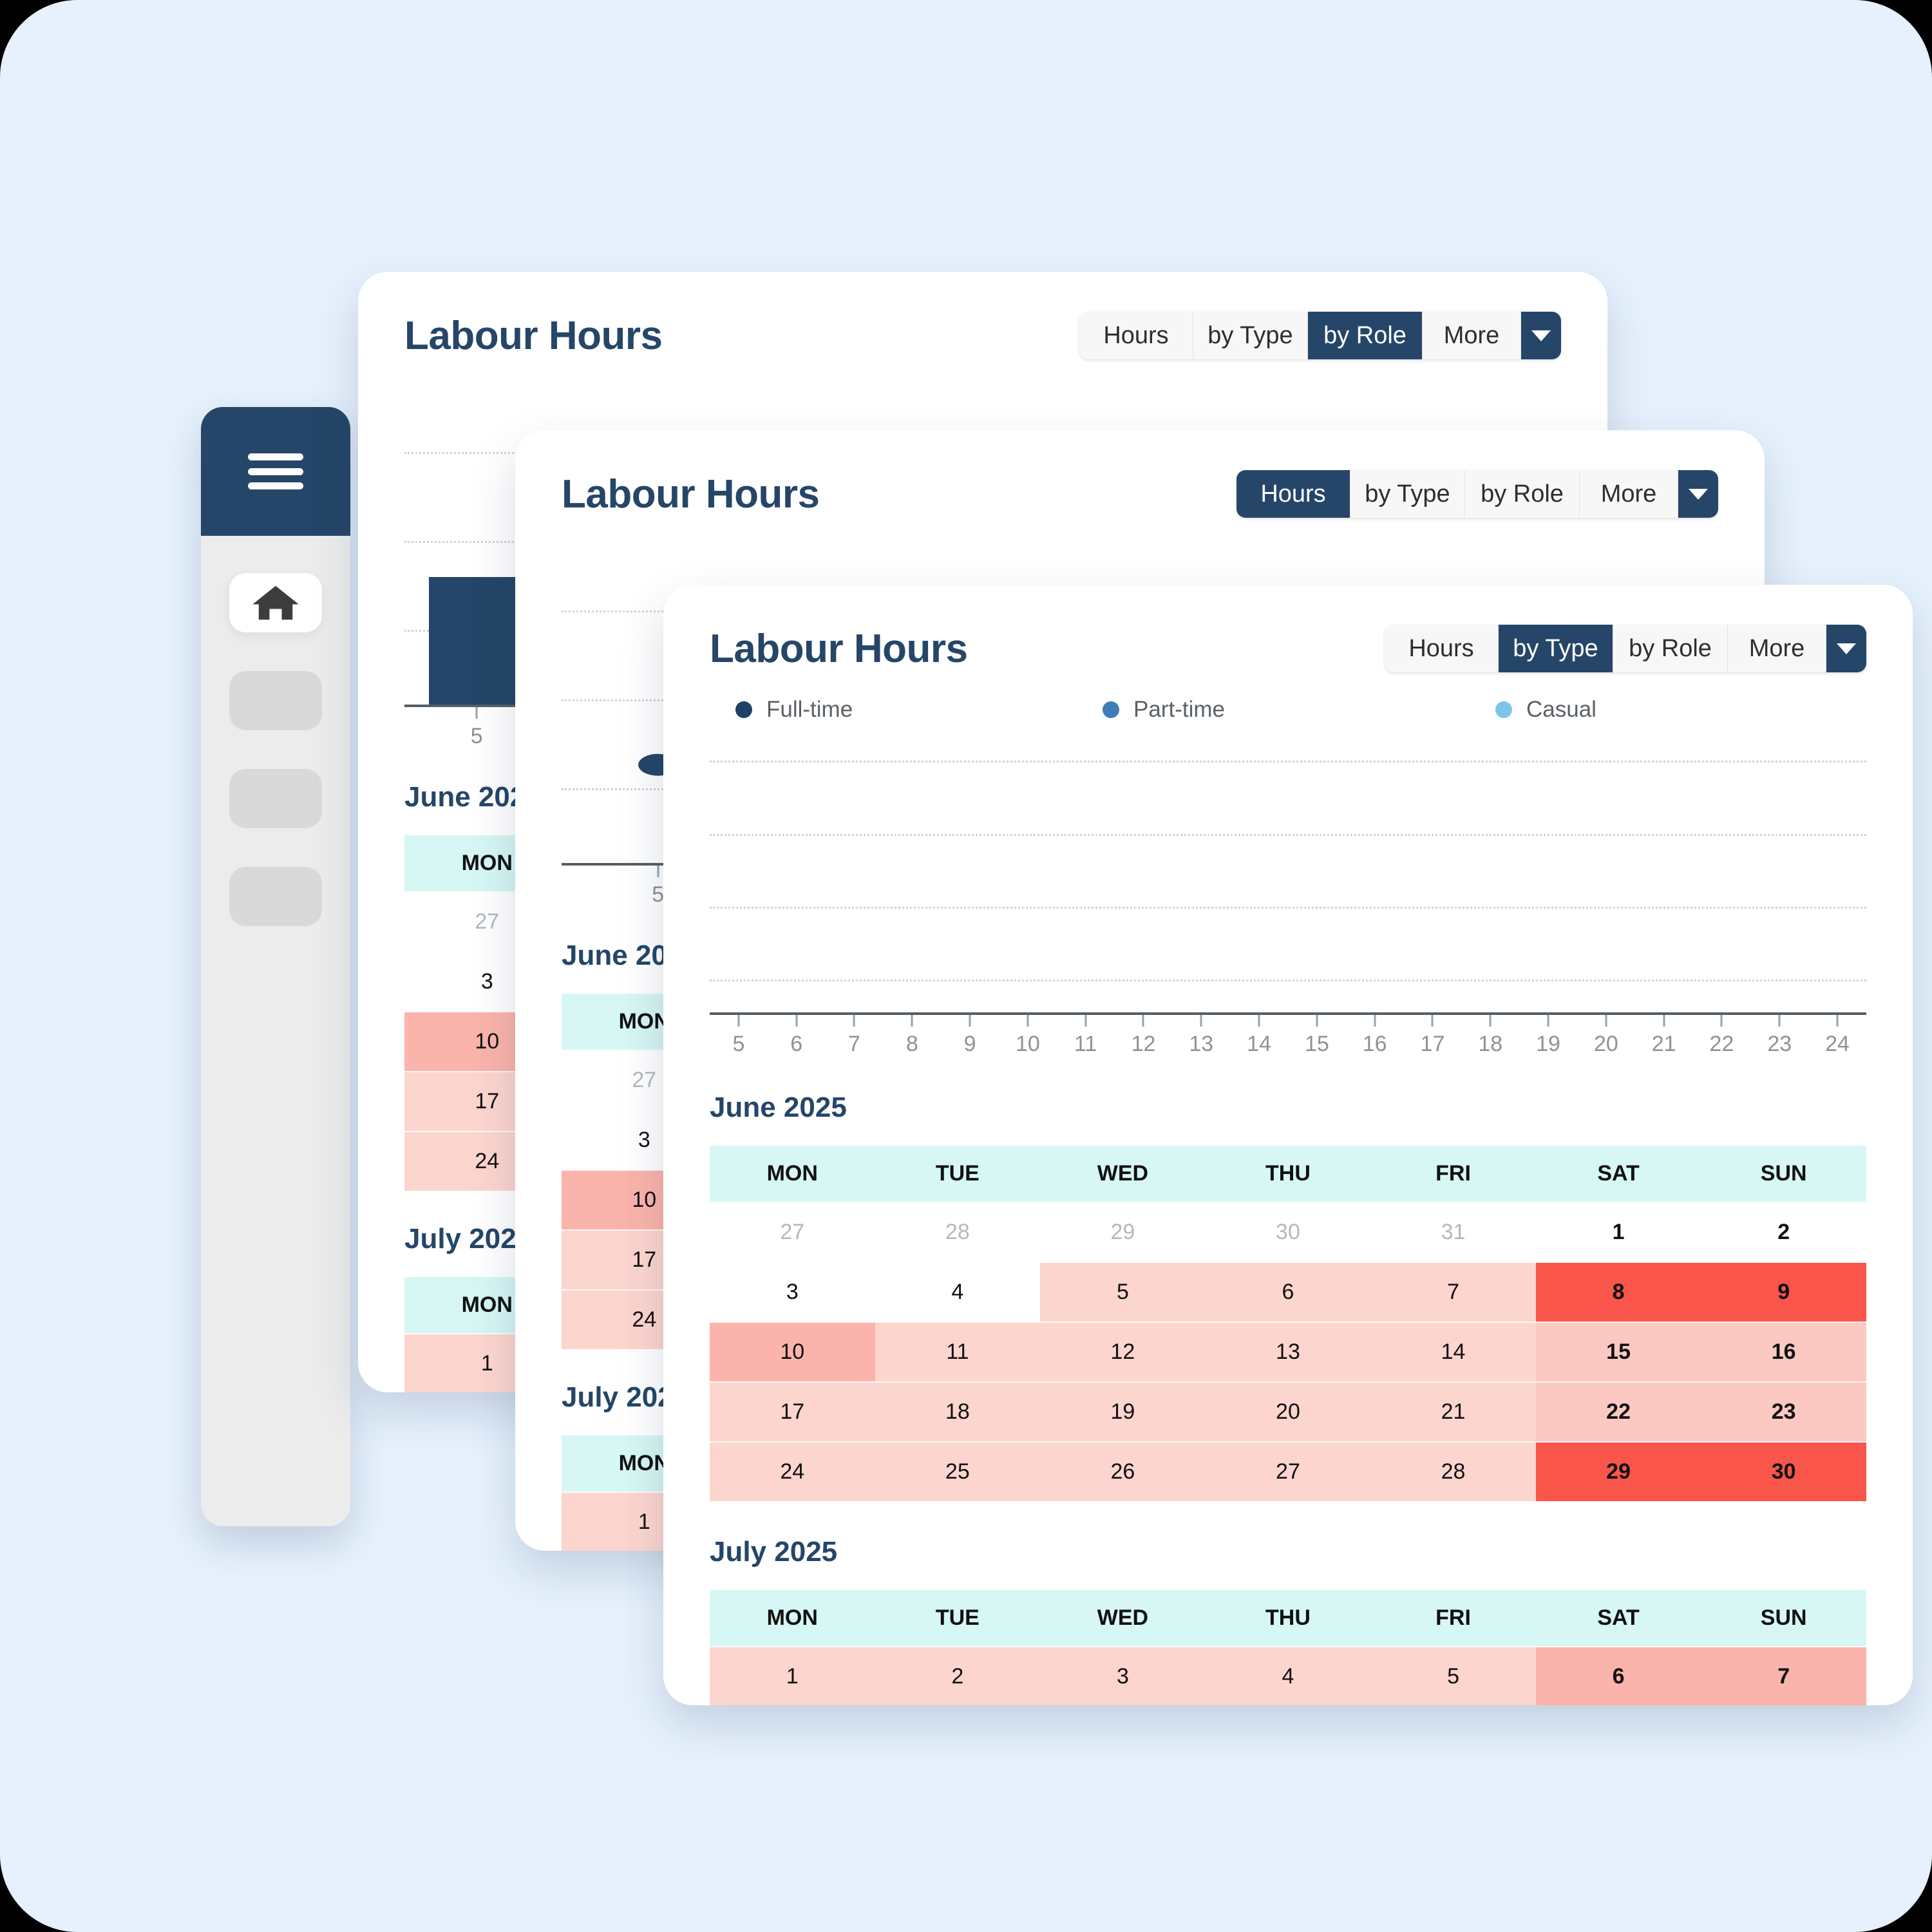 This screenshot has width=1932, height=1932. What do you see at coordinates (1523, 494) in the screenshot?
I see `tab-by-role-mid: by Role` at bounding box center [1523, 494].